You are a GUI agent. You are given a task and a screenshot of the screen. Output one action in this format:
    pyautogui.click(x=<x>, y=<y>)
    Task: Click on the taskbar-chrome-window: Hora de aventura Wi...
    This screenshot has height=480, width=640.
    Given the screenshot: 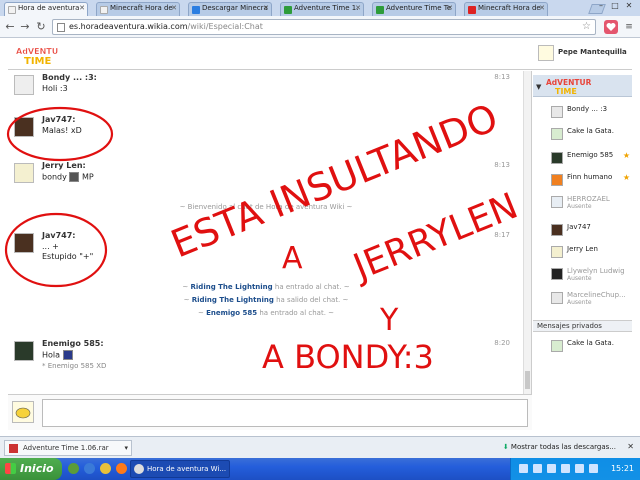 What is the action you would take?
    pyautogui.click(x=180, y=469)
    